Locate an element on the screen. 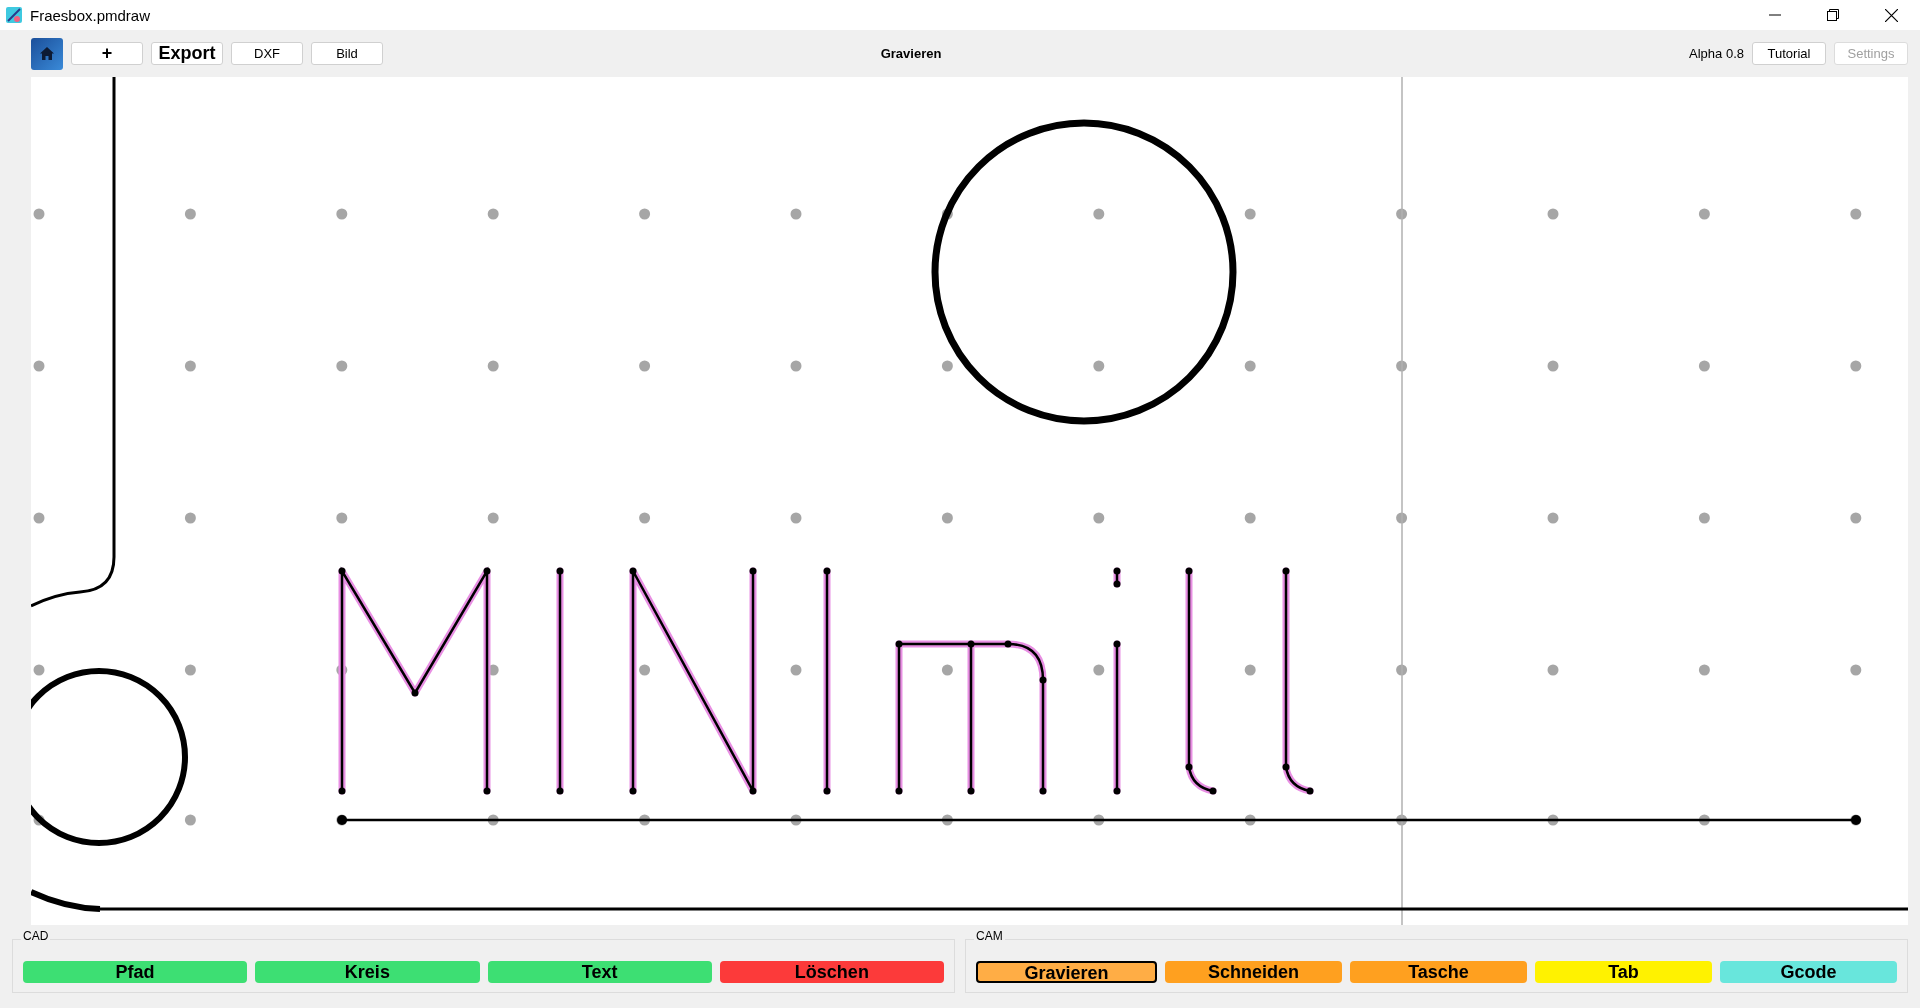  group-title: CAM is located at coordinates (989, 936).